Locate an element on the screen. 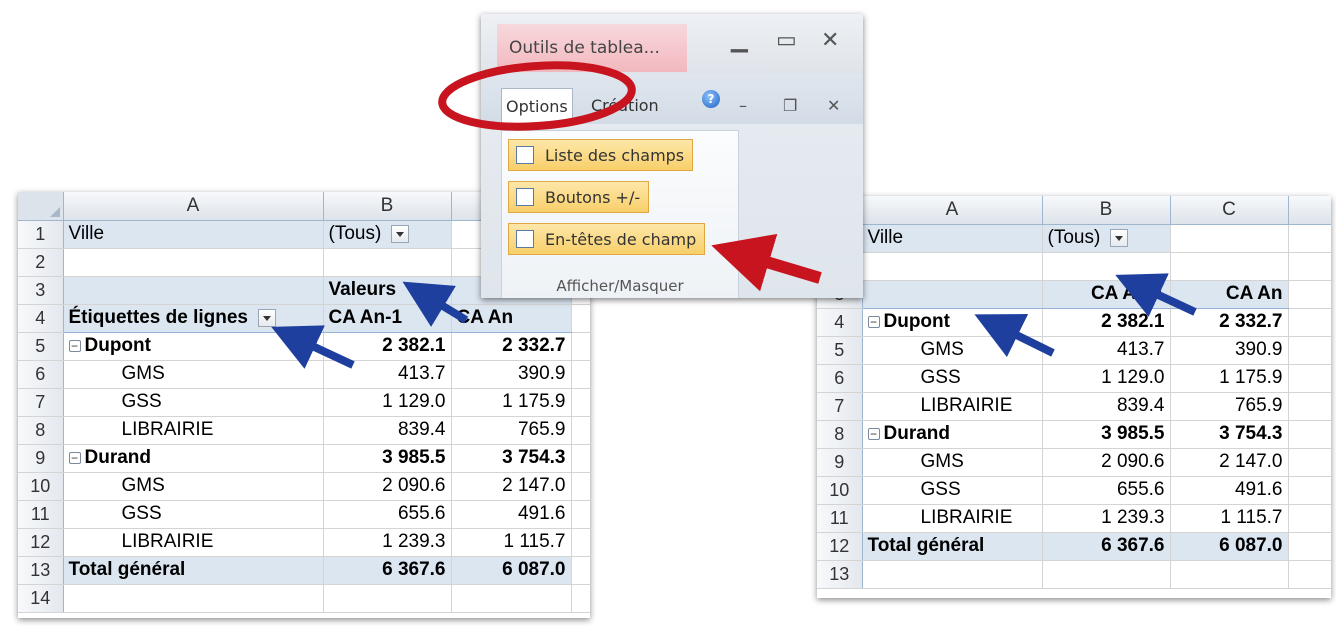  minimize-icon: ▁ is located at coordinates (739, 40).